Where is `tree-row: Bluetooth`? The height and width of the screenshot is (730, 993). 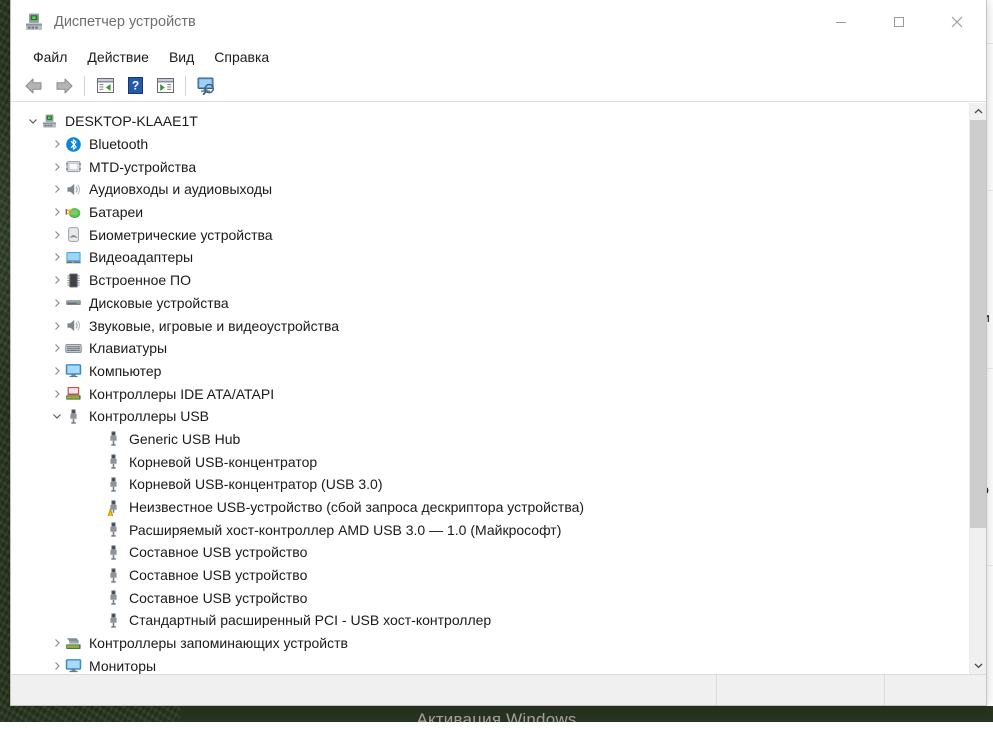 tree-row: Bluetooth is located at coordinates (490, 144).